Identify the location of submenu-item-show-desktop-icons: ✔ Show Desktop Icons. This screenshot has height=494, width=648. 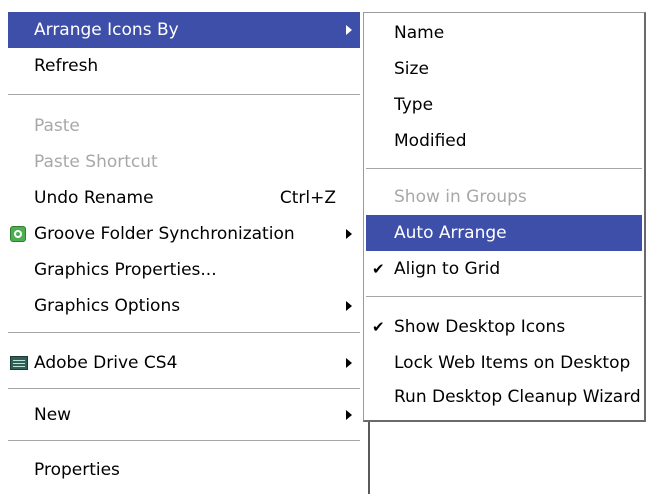
(504, 327).